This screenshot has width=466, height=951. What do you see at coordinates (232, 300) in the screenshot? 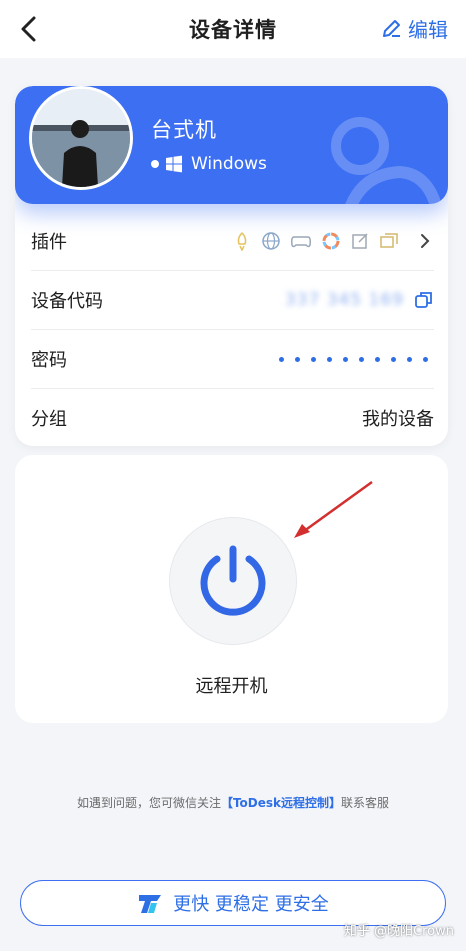
I see `device-code-row: 设备代码 337 345 169` at bounding box center [232, 300].